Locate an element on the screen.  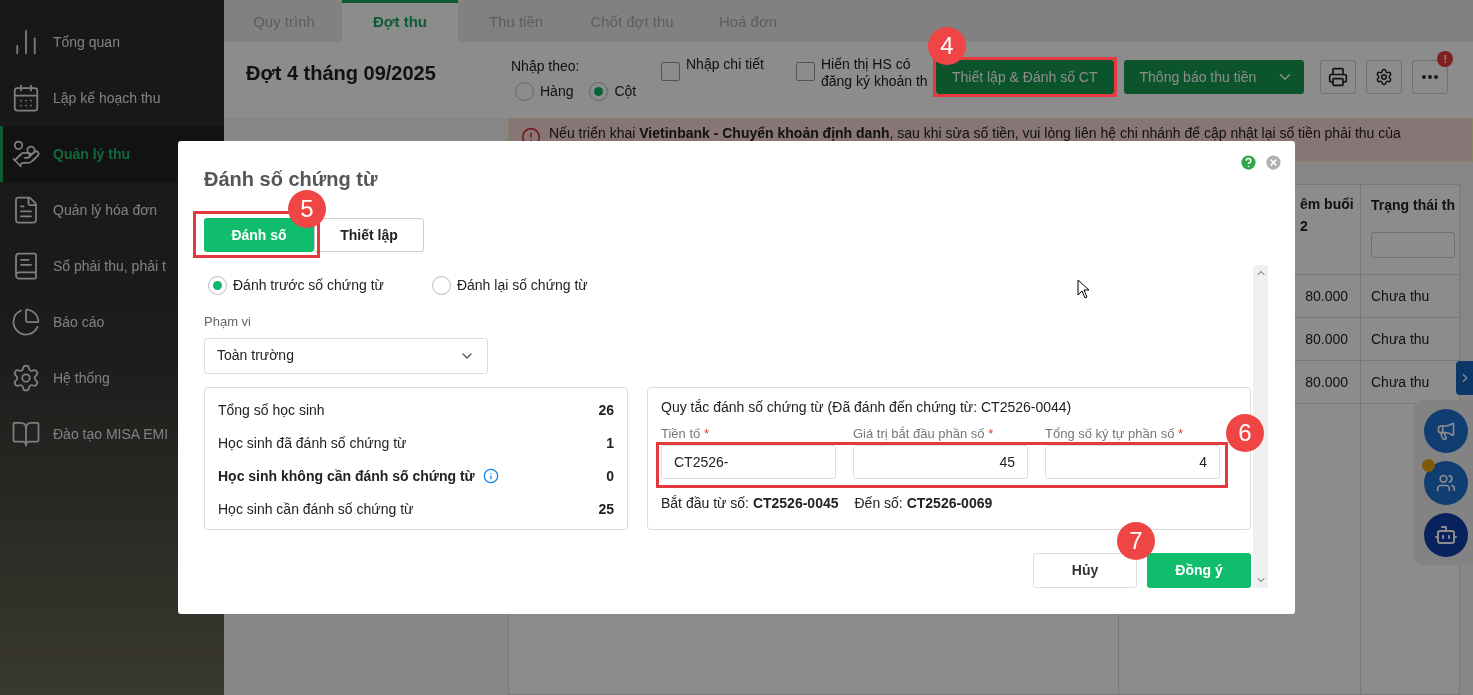
hand-coins-icon is located at coordinates (26, 154).